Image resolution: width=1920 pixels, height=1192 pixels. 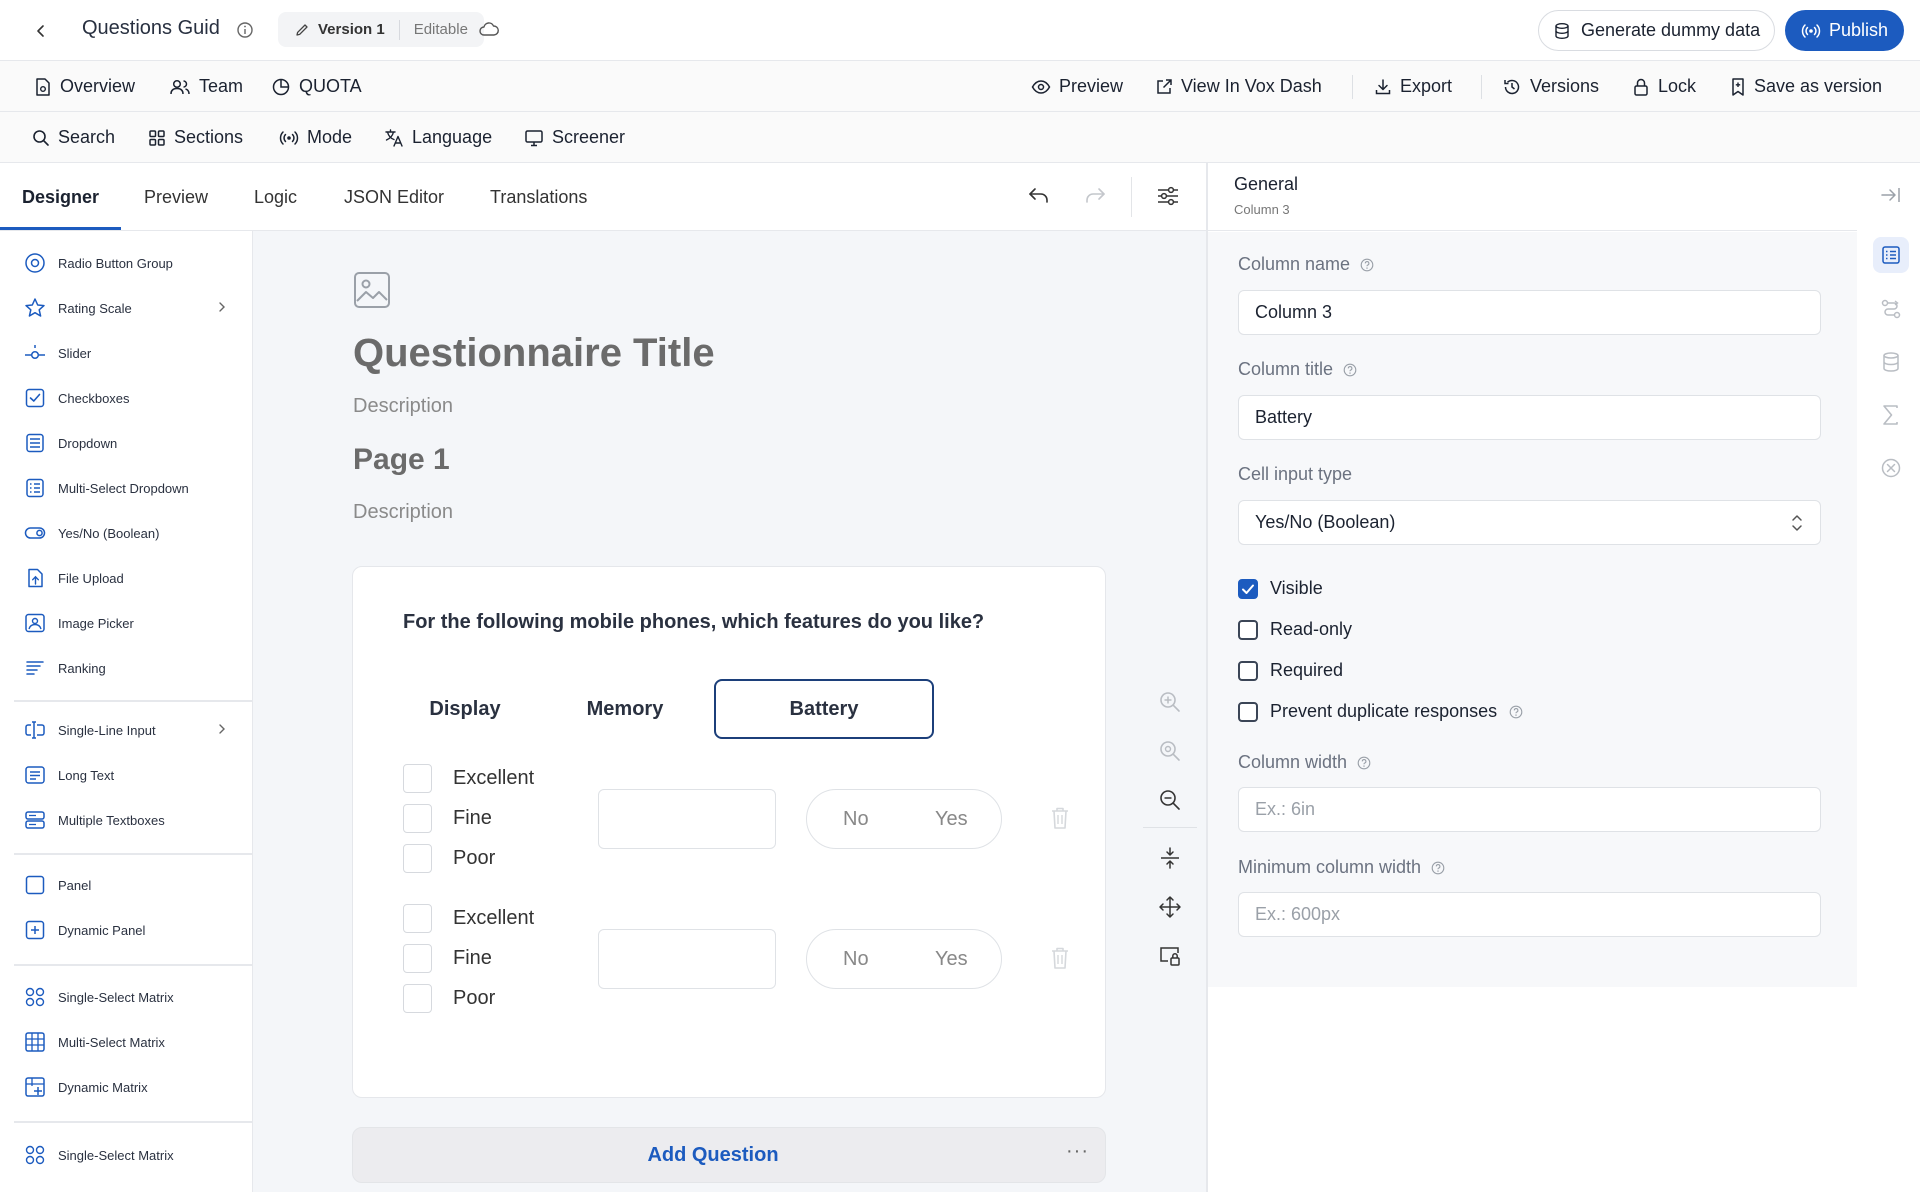 What do you see at coordinates (1238, 86) in the screenshot?
I see `view-in-vox-dash-button: View In Vox Dash` at bounding box center [1238, 86].